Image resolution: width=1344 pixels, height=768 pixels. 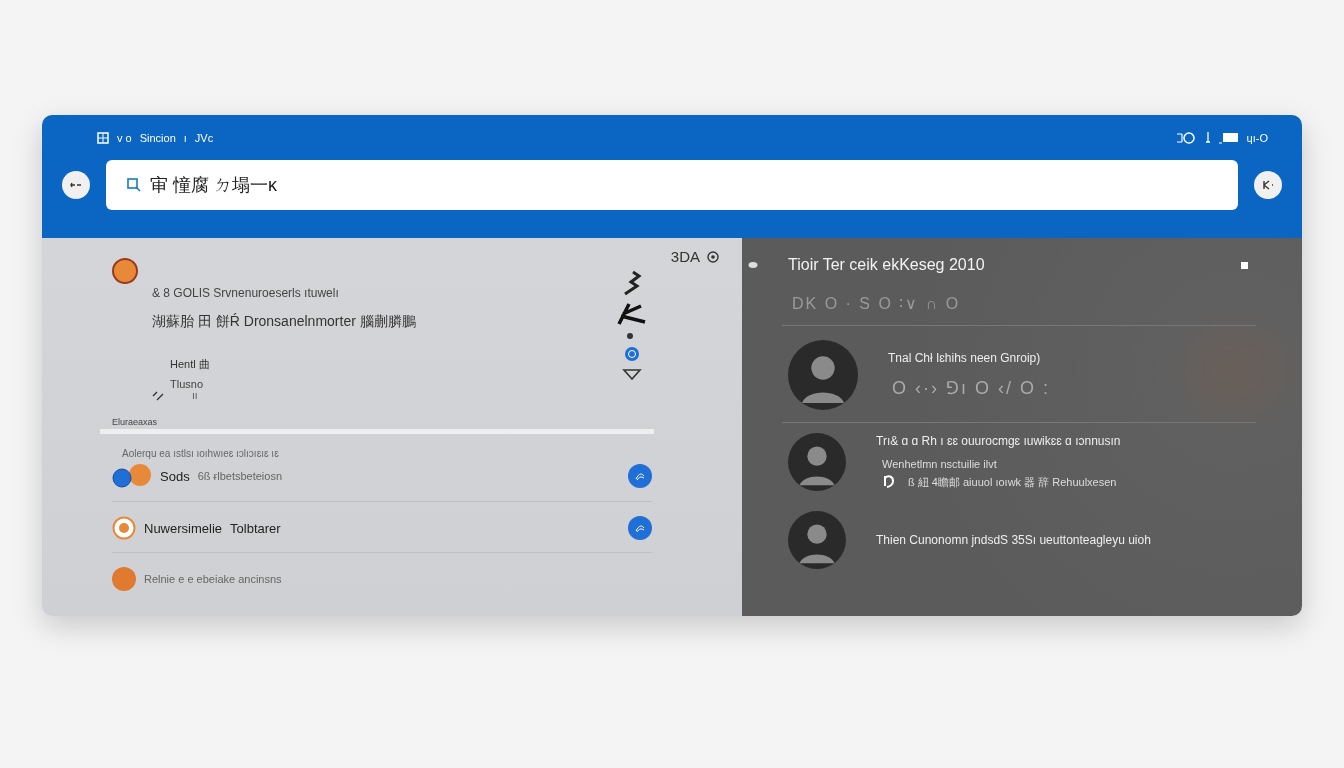 I want to click on search-field: 审 憧腐 ㄉ塌一κ, so click(x=672, y=185).